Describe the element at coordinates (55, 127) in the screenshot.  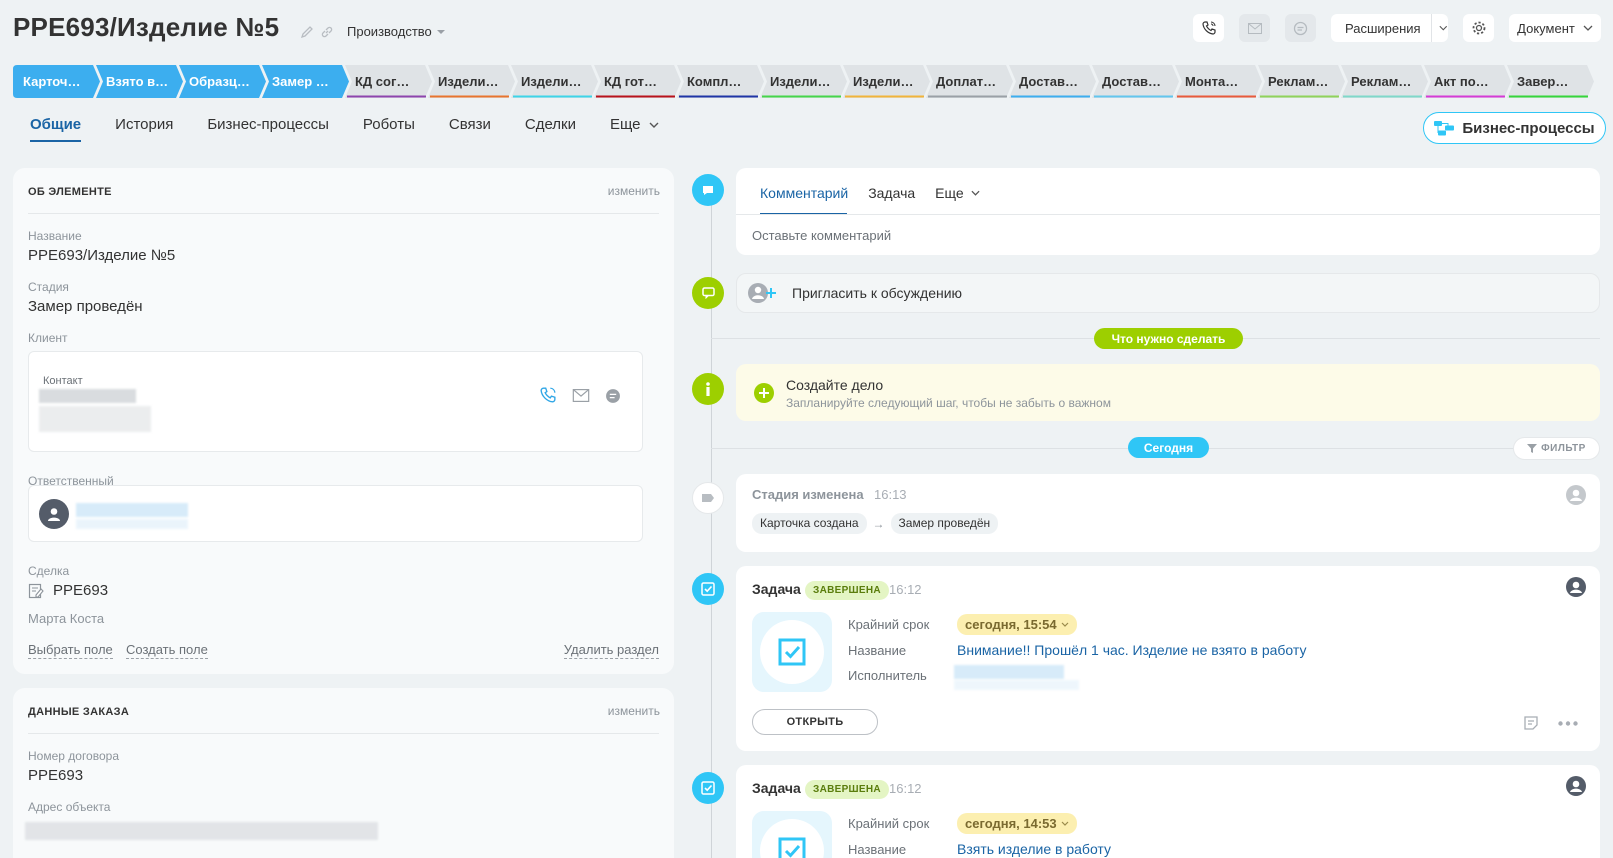
I see `tab-1: Общие` at that location.